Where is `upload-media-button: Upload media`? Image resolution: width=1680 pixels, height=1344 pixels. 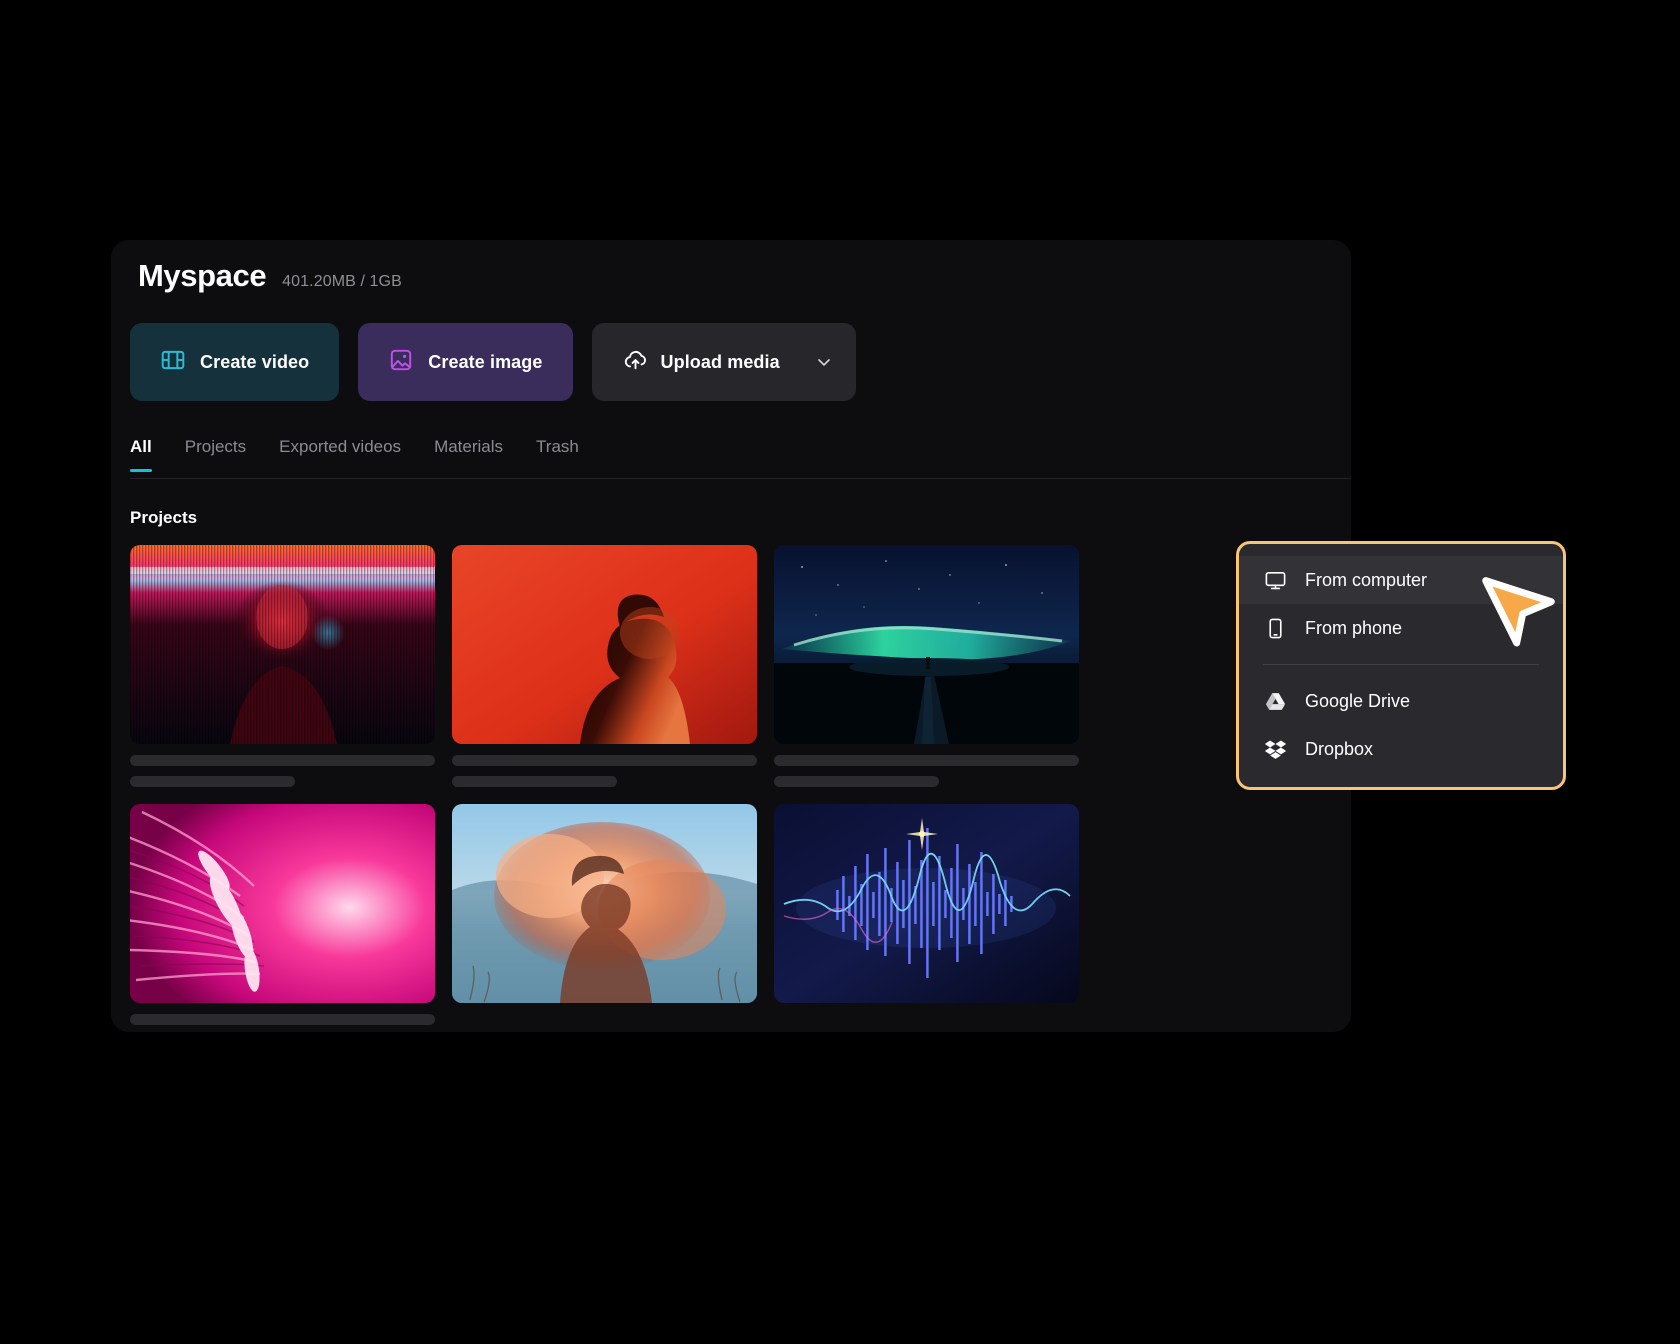 upload-media-button: Upload media is located at coordinates (723, 362).